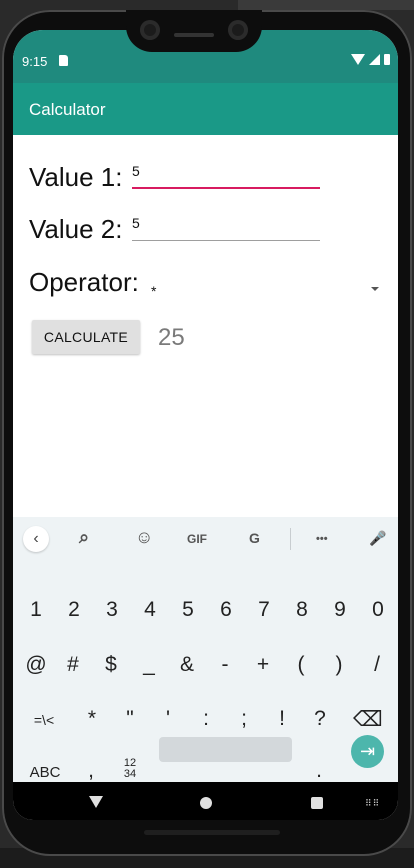  What do you see at coordinates (377, 665) in the screenshot?
I see `key-slash: /` at bounding box center [377, 665].